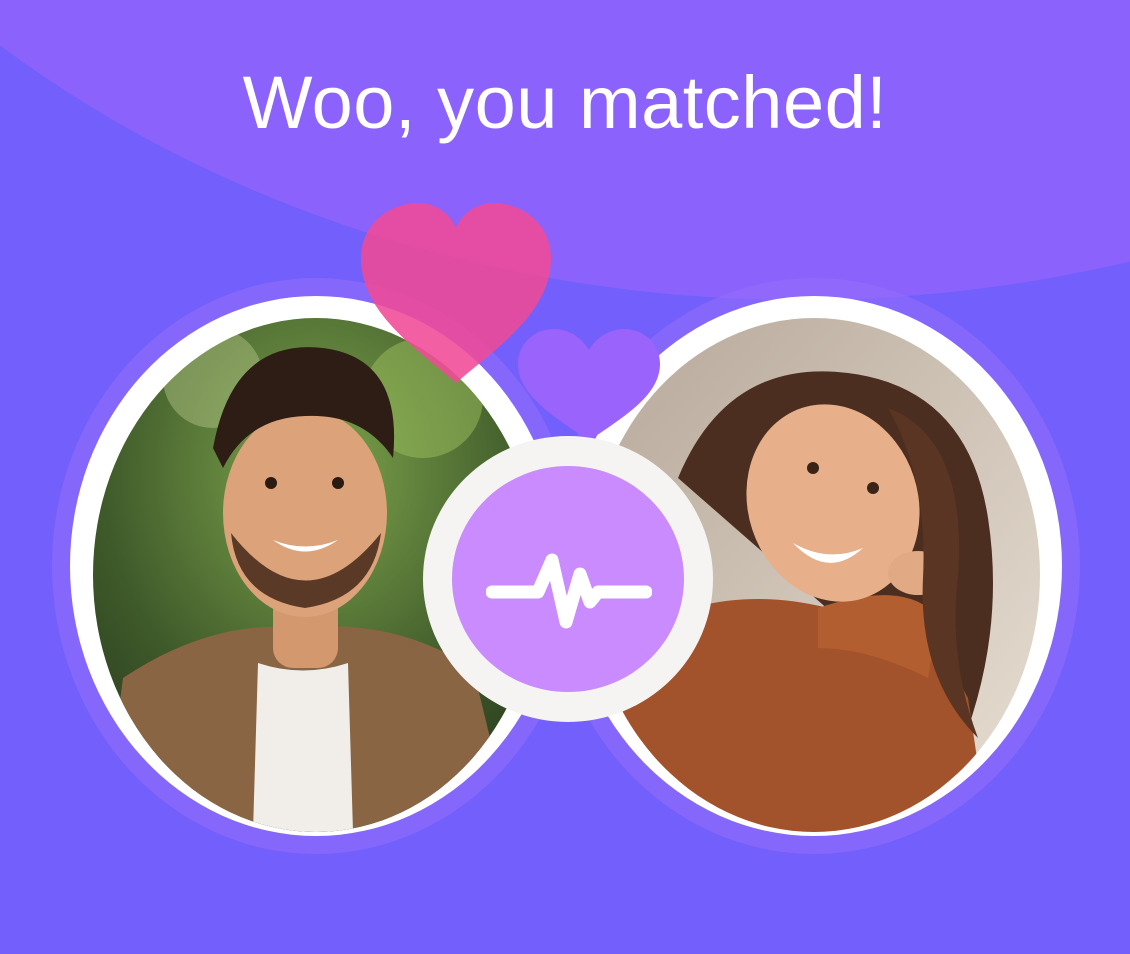 The image size is (1130, 954). What do you see at coordinates (565, 102) in the screenshot?
I see `match-headline: Woo, you matched!` at bounding box center [565, 102].